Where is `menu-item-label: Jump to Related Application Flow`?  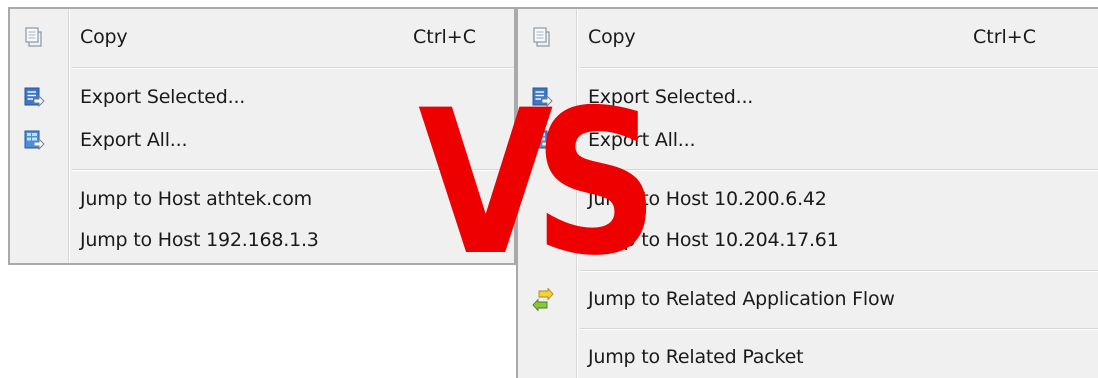
menu-item-label: Jump to Related Application Flow is located at coordinates (741, 299).